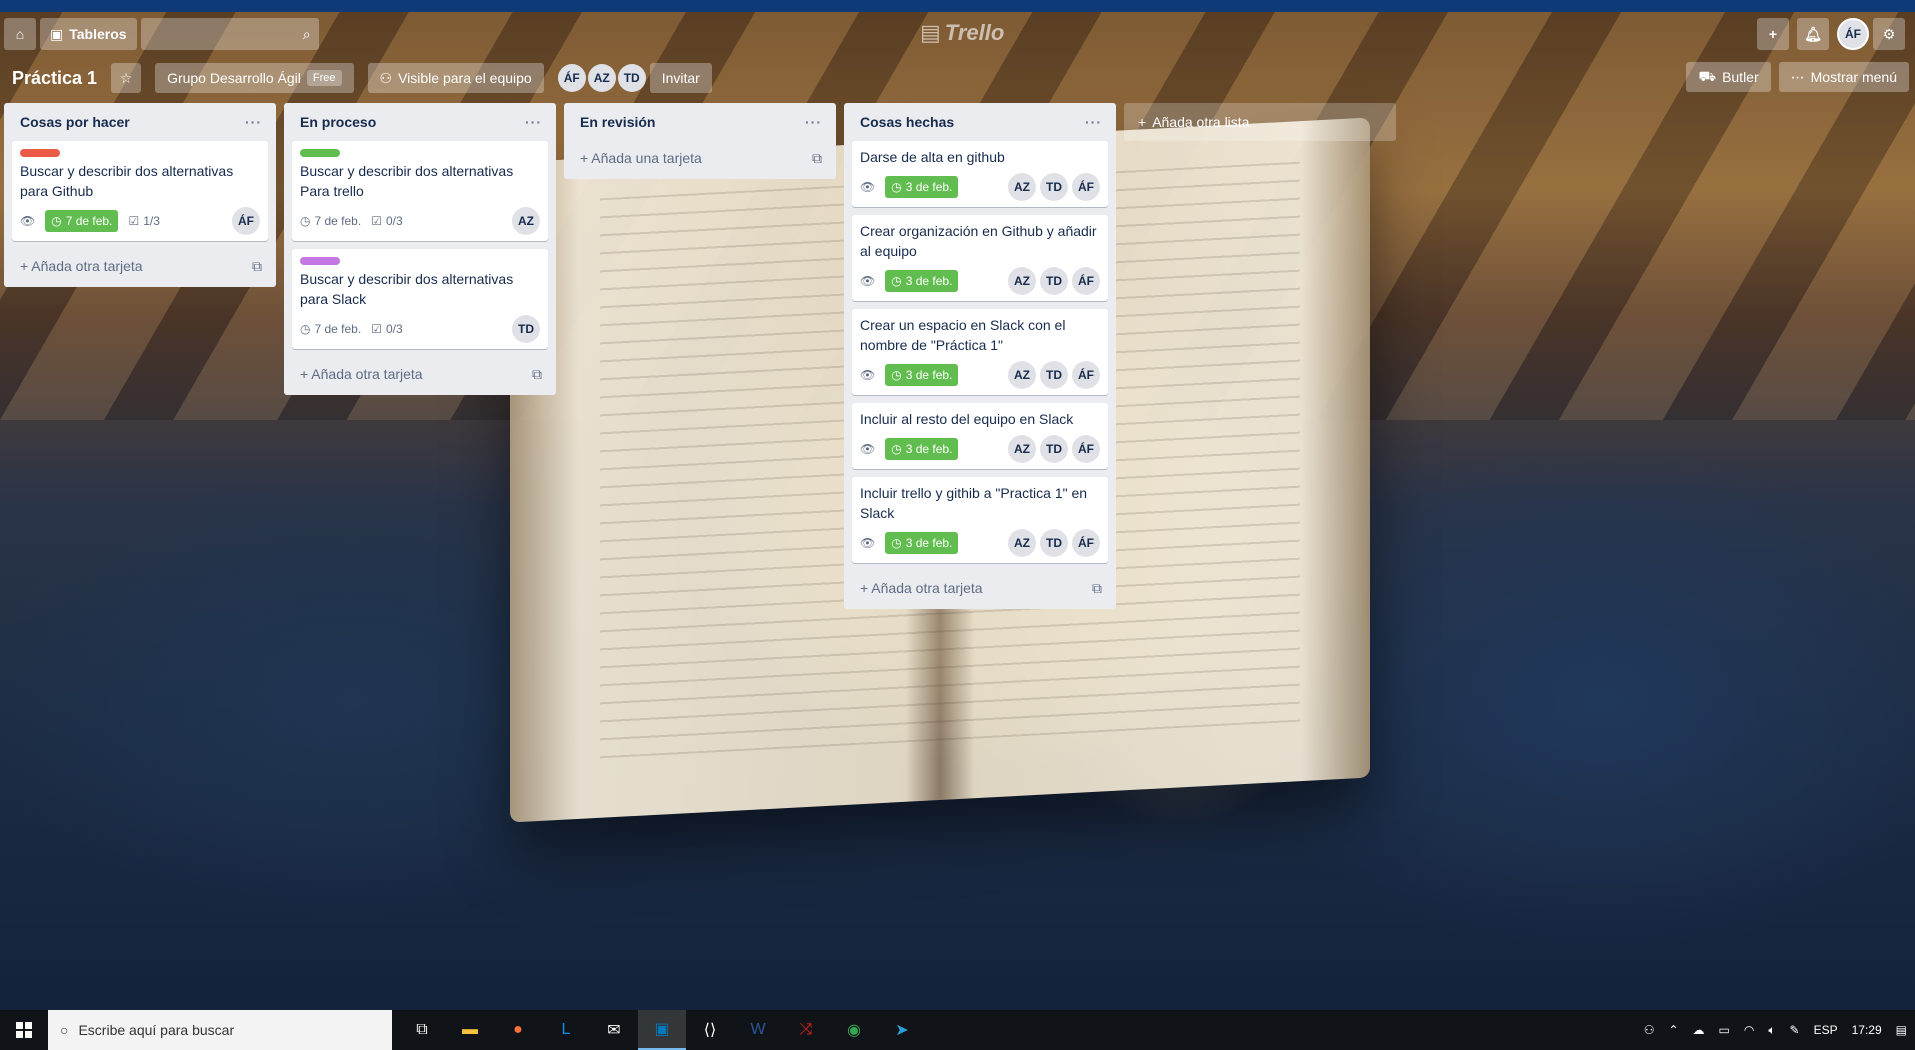 The image size is (1915, 1050). Describe the element at coordinates (518, 1030) in the screenshot. I see `firefox-icon: ●` at that location.